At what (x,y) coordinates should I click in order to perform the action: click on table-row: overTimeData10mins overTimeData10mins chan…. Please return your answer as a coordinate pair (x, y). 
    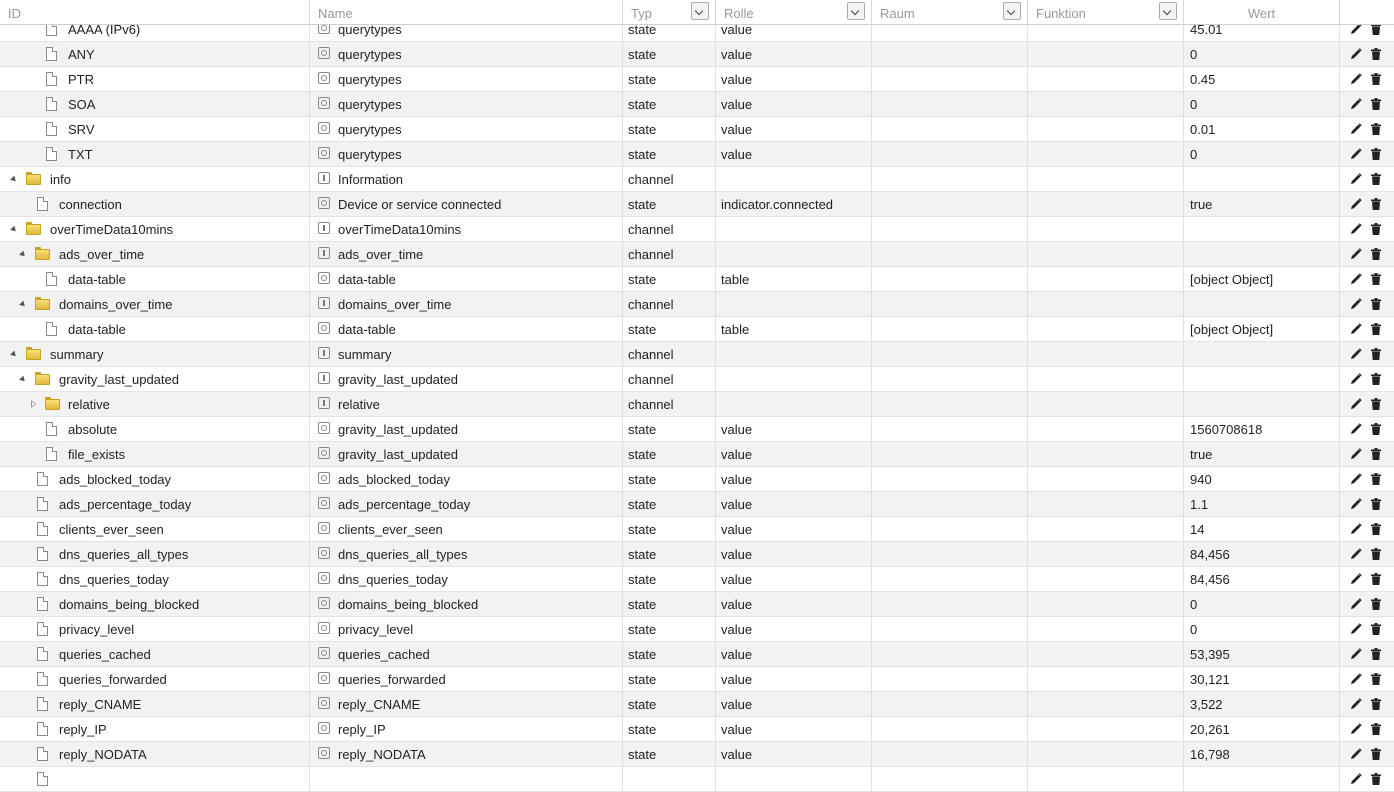
    Looking at the image, I should click on (697, 229).